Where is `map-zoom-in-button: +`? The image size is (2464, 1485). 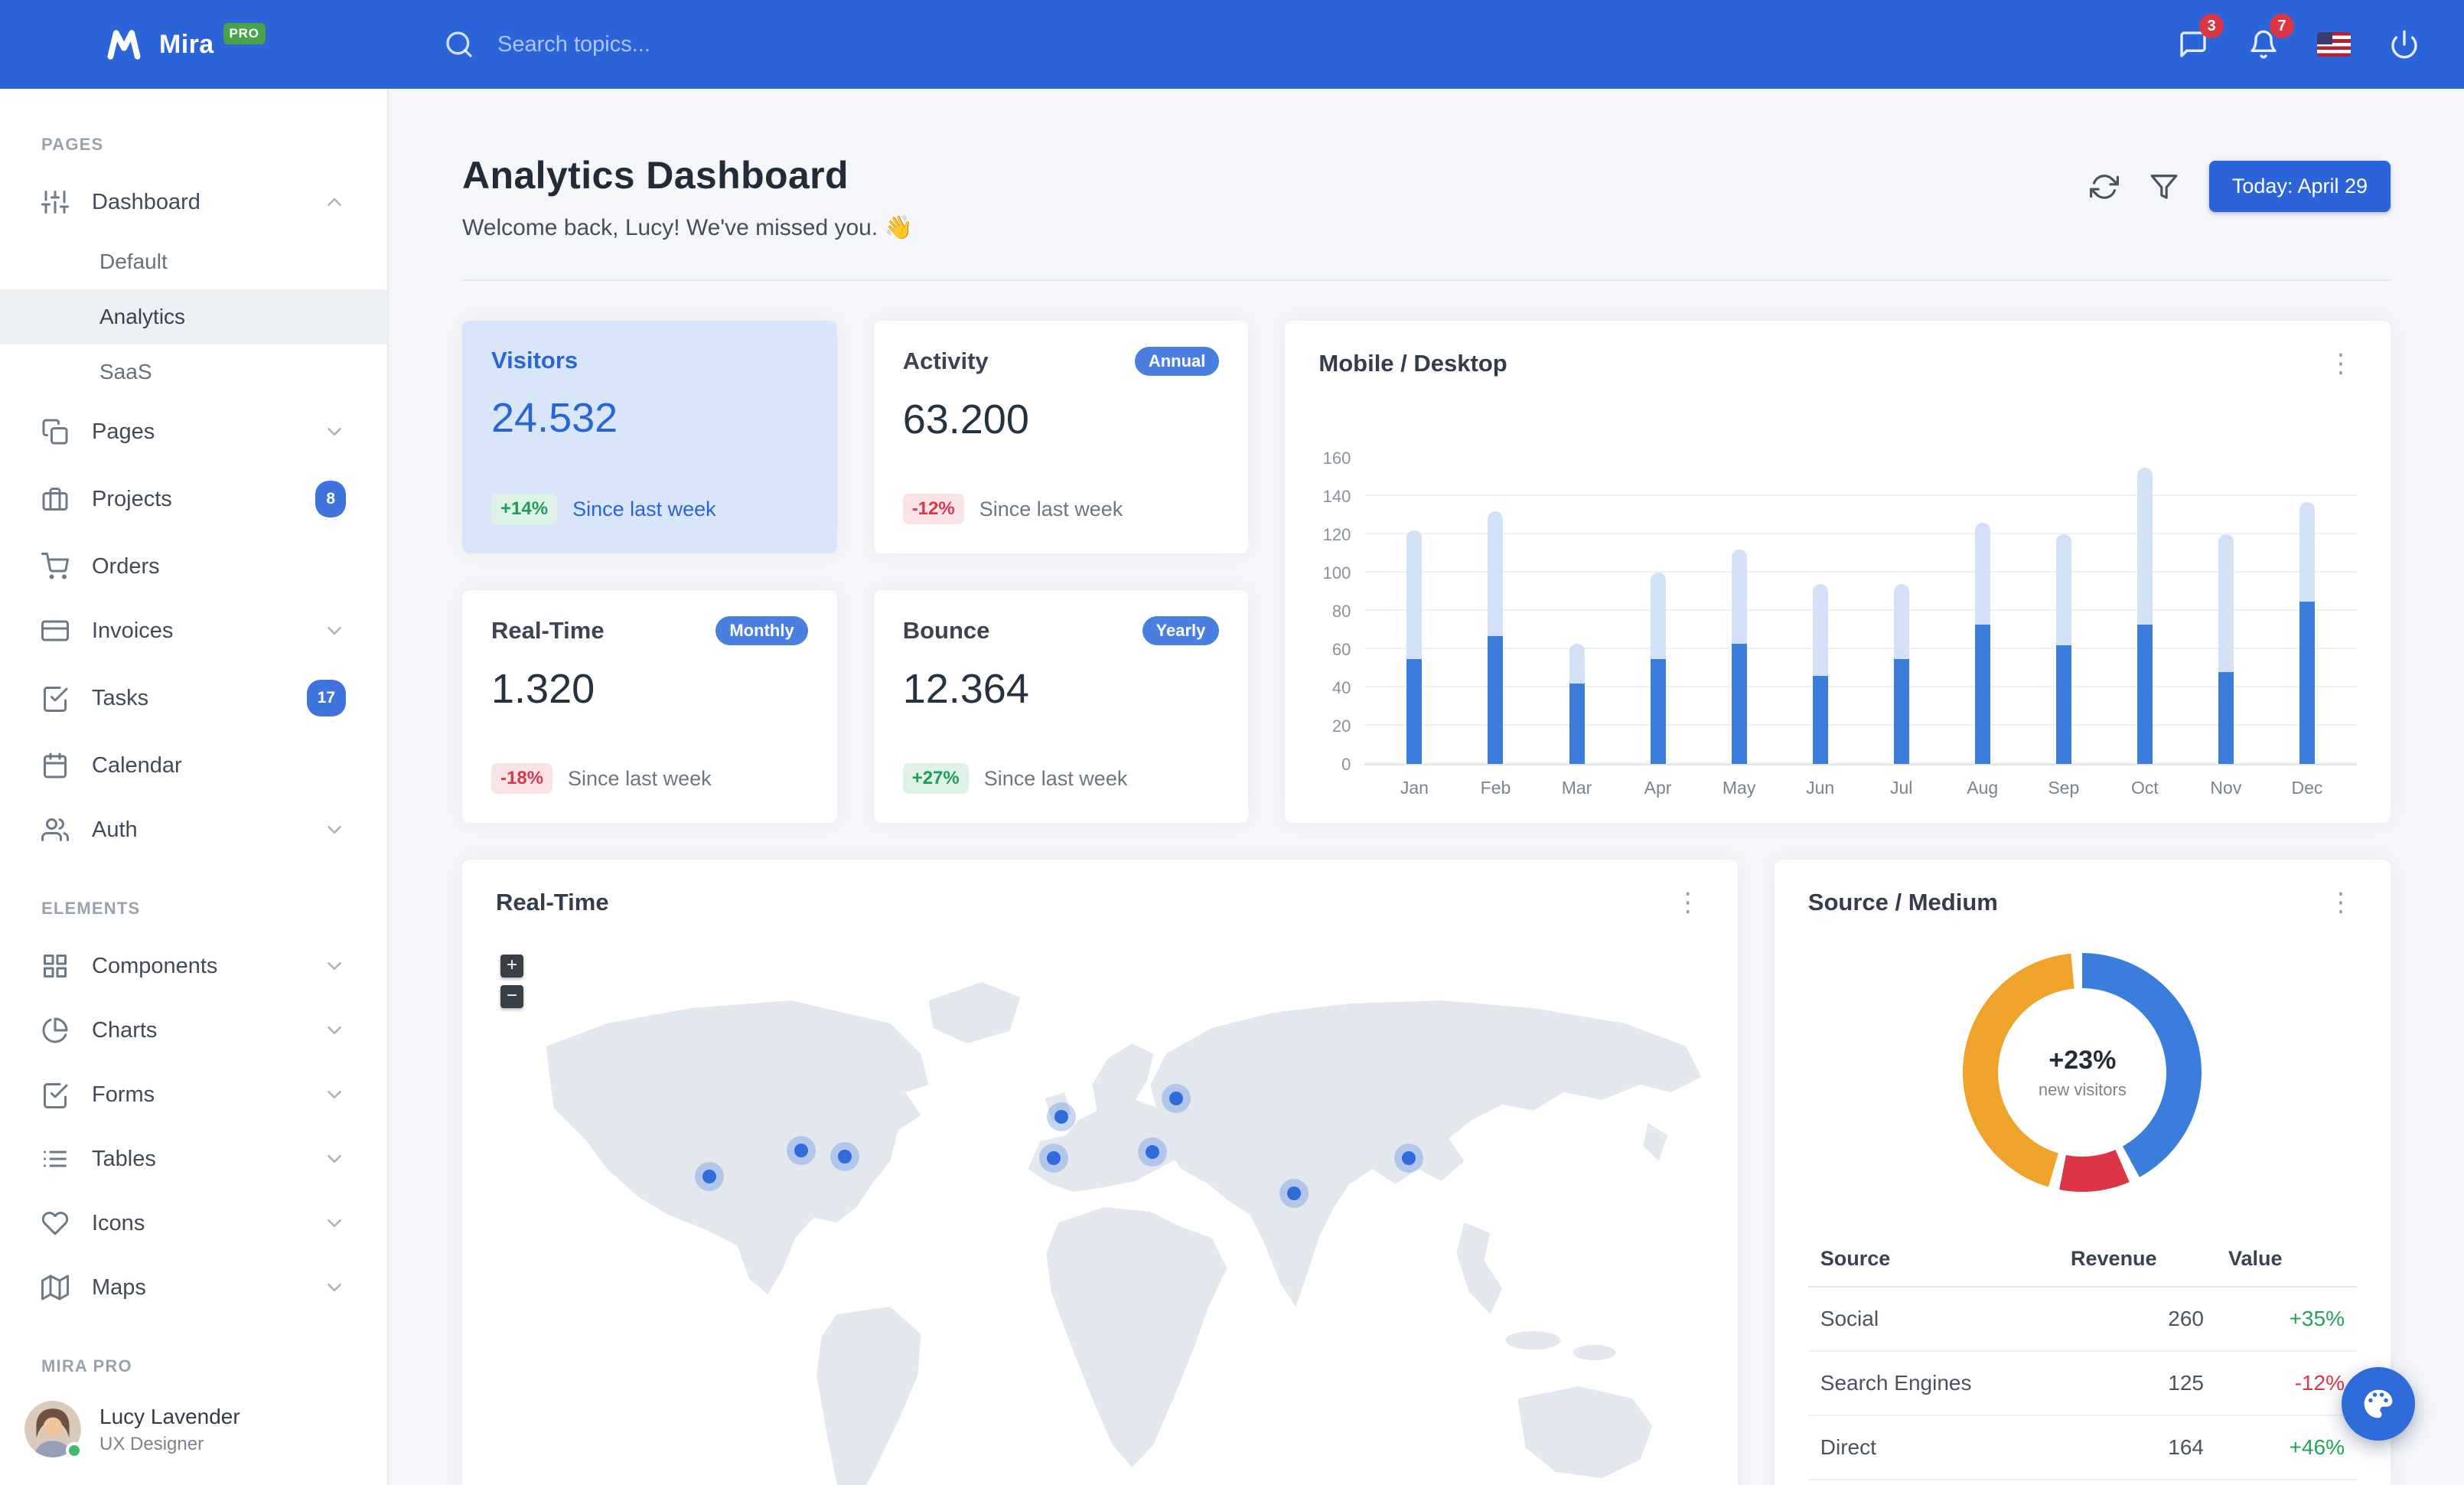 map-zoom-in-button: + is located at coordinates (511, 966).